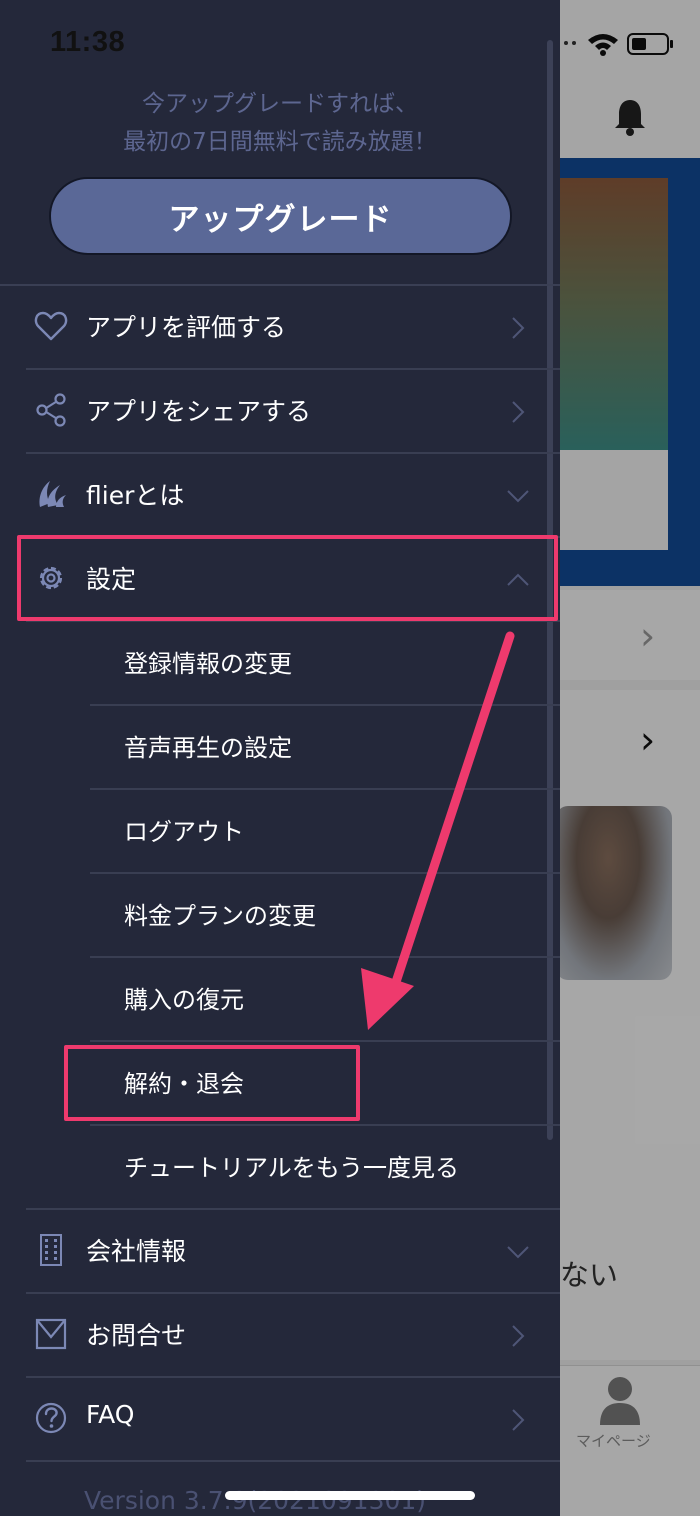 The image size is (700, 1516). Describe the element at coordinates (293, 1420) in the screenshot. I see `menu-item-faq: FAQ` at that location.